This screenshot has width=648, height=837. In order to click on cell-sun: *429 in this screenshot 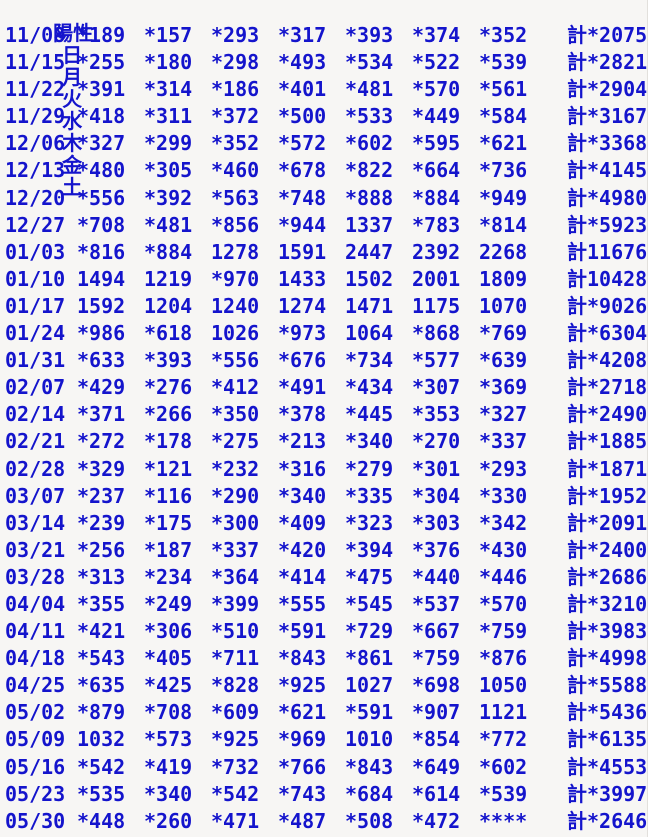, I will do `click(101, 387)`.